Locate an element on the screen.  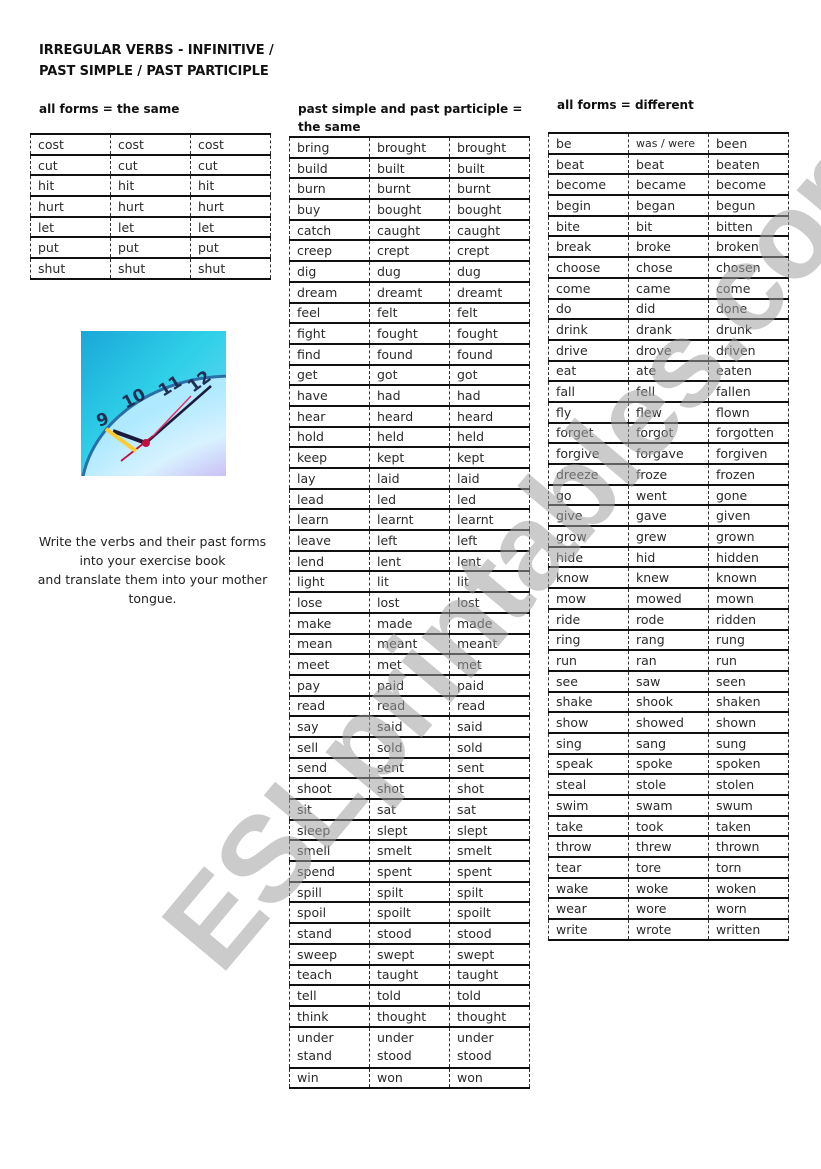
verb-row: put put put is located at coordinates (150, 248).